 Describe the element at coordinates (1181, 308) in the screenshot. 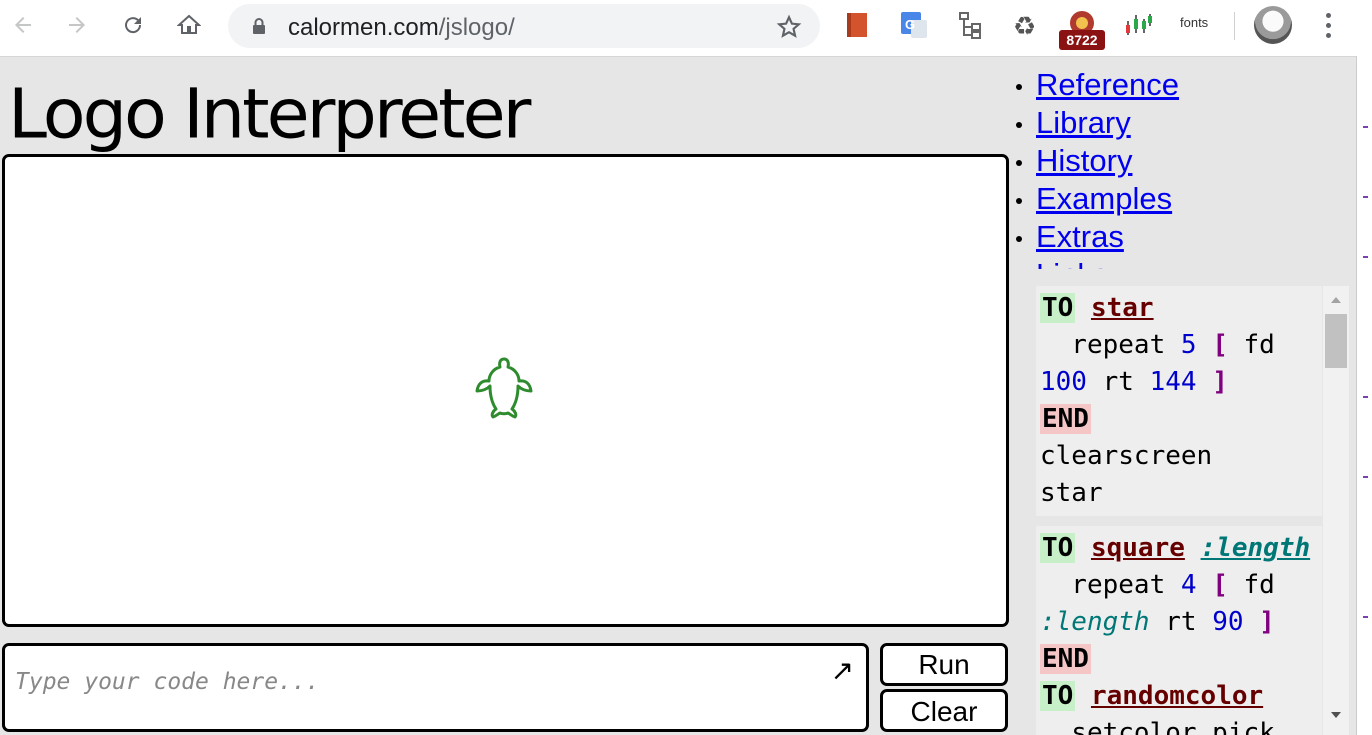

I see `code-line: TO star` at that location.